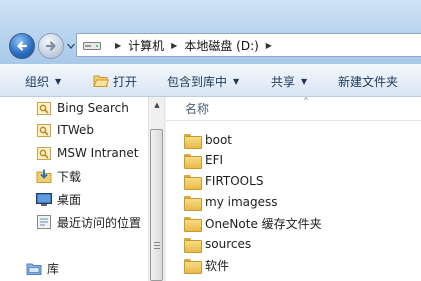  I want to click on open-folder-icon, so click(101, 81).